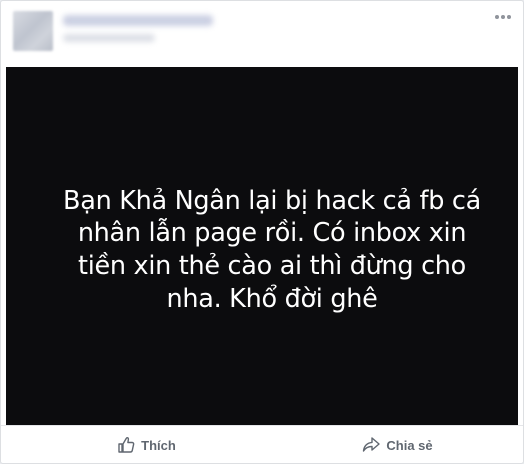 Image resolution: width=524 pixels, height=464 pixels. Describe the element at coordinates (109, 38) in the screenshot. I see `post-meta-blurred` at that location.